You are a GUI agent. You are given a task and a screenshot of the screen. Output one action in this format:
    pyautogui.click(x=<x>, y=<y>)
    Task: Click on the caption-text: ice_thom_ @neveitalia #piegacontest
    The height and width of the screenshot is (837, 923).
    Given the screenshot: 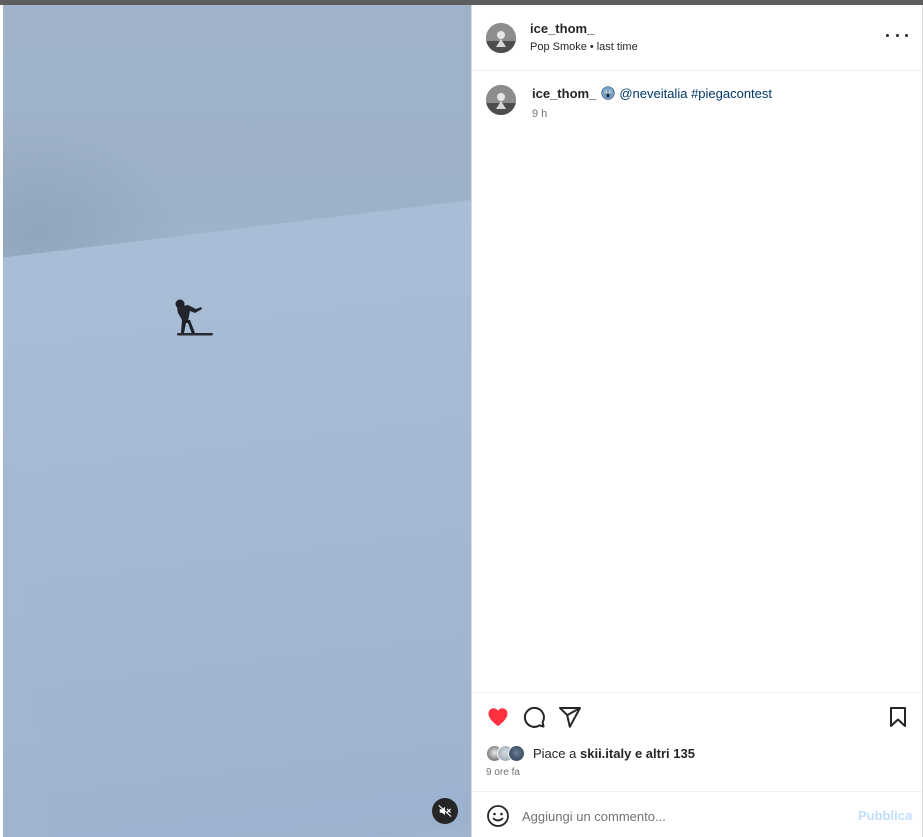 What is the action you would take?
    pyautogui.click(x=652, y=93)
    